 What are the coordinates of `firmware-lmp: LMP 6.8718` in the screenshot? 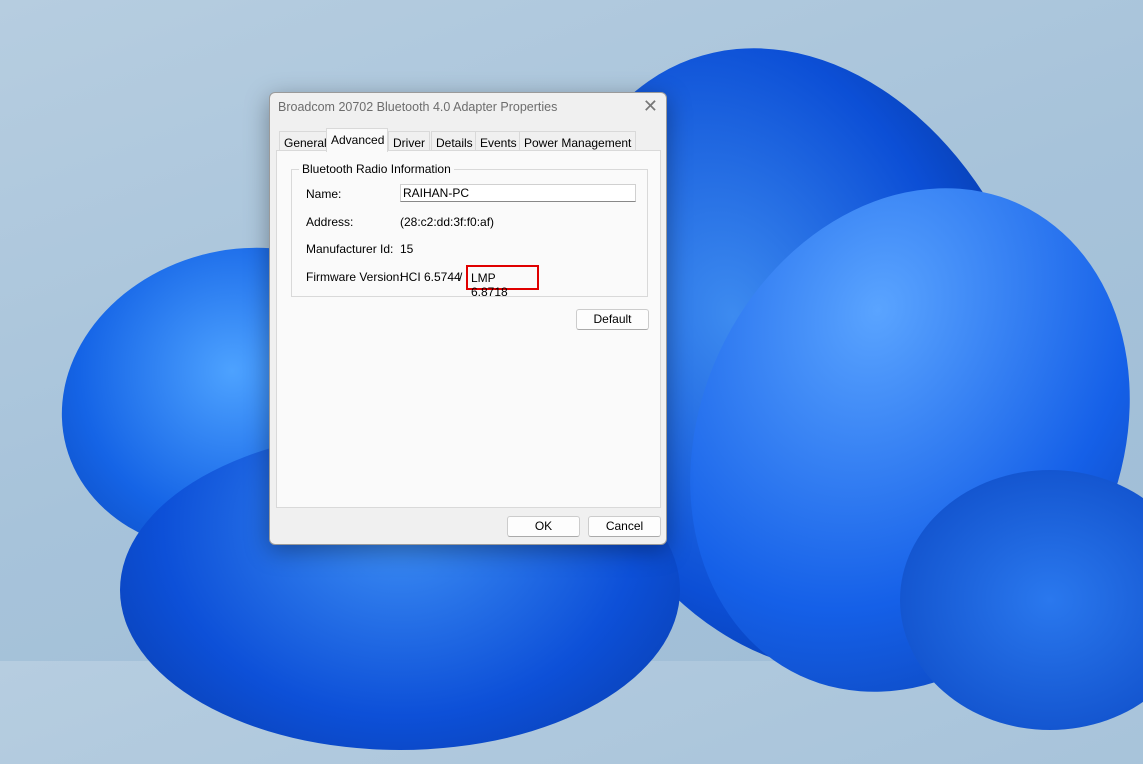 It's located at (489, 285).